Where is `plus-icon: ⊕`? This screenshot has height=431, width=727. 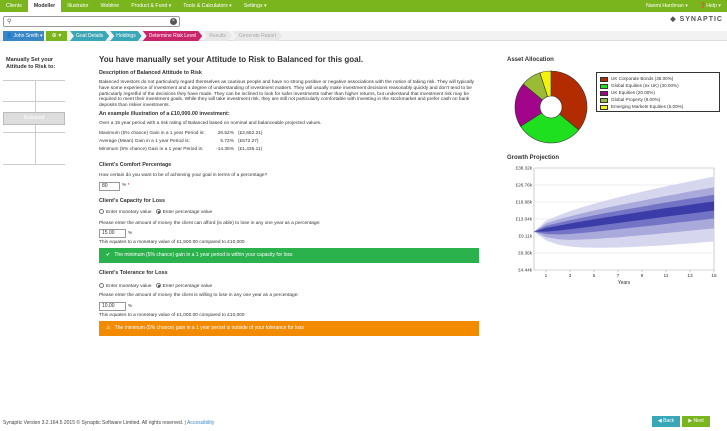
plus-icon: ⊕ is located at coordinates (54, 36).